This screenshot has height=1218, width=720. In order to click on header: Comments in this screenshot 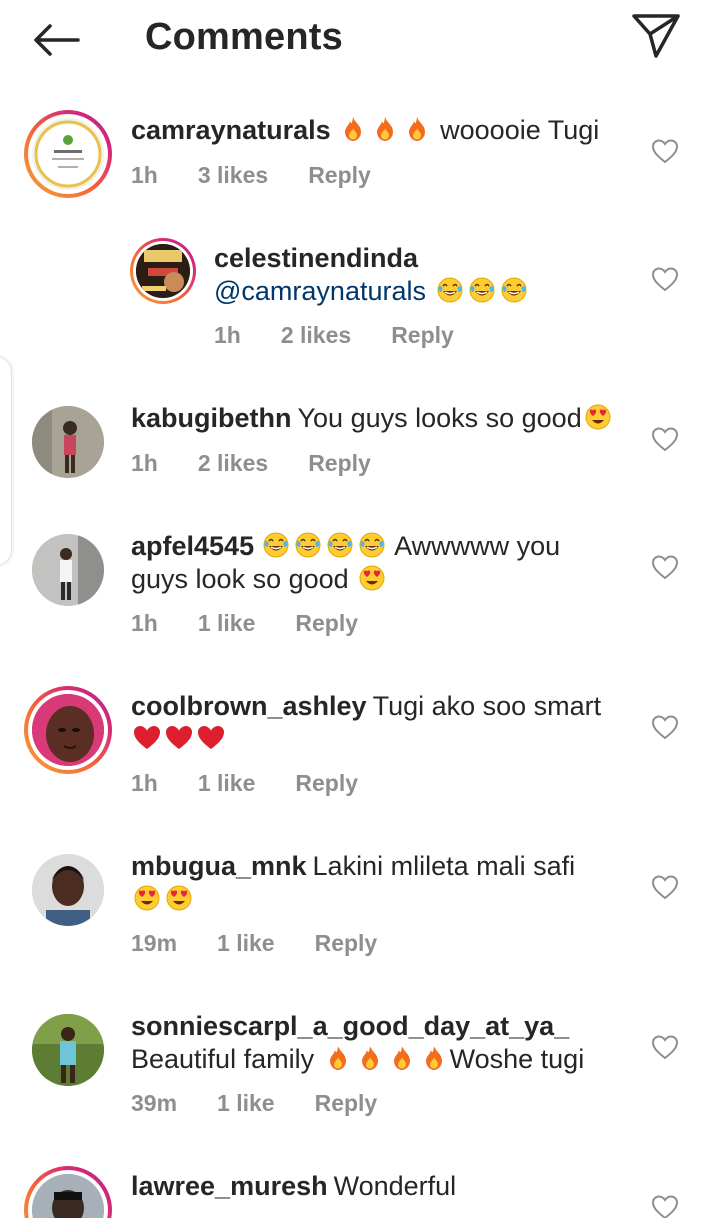, I will do `click(360, 40)`.